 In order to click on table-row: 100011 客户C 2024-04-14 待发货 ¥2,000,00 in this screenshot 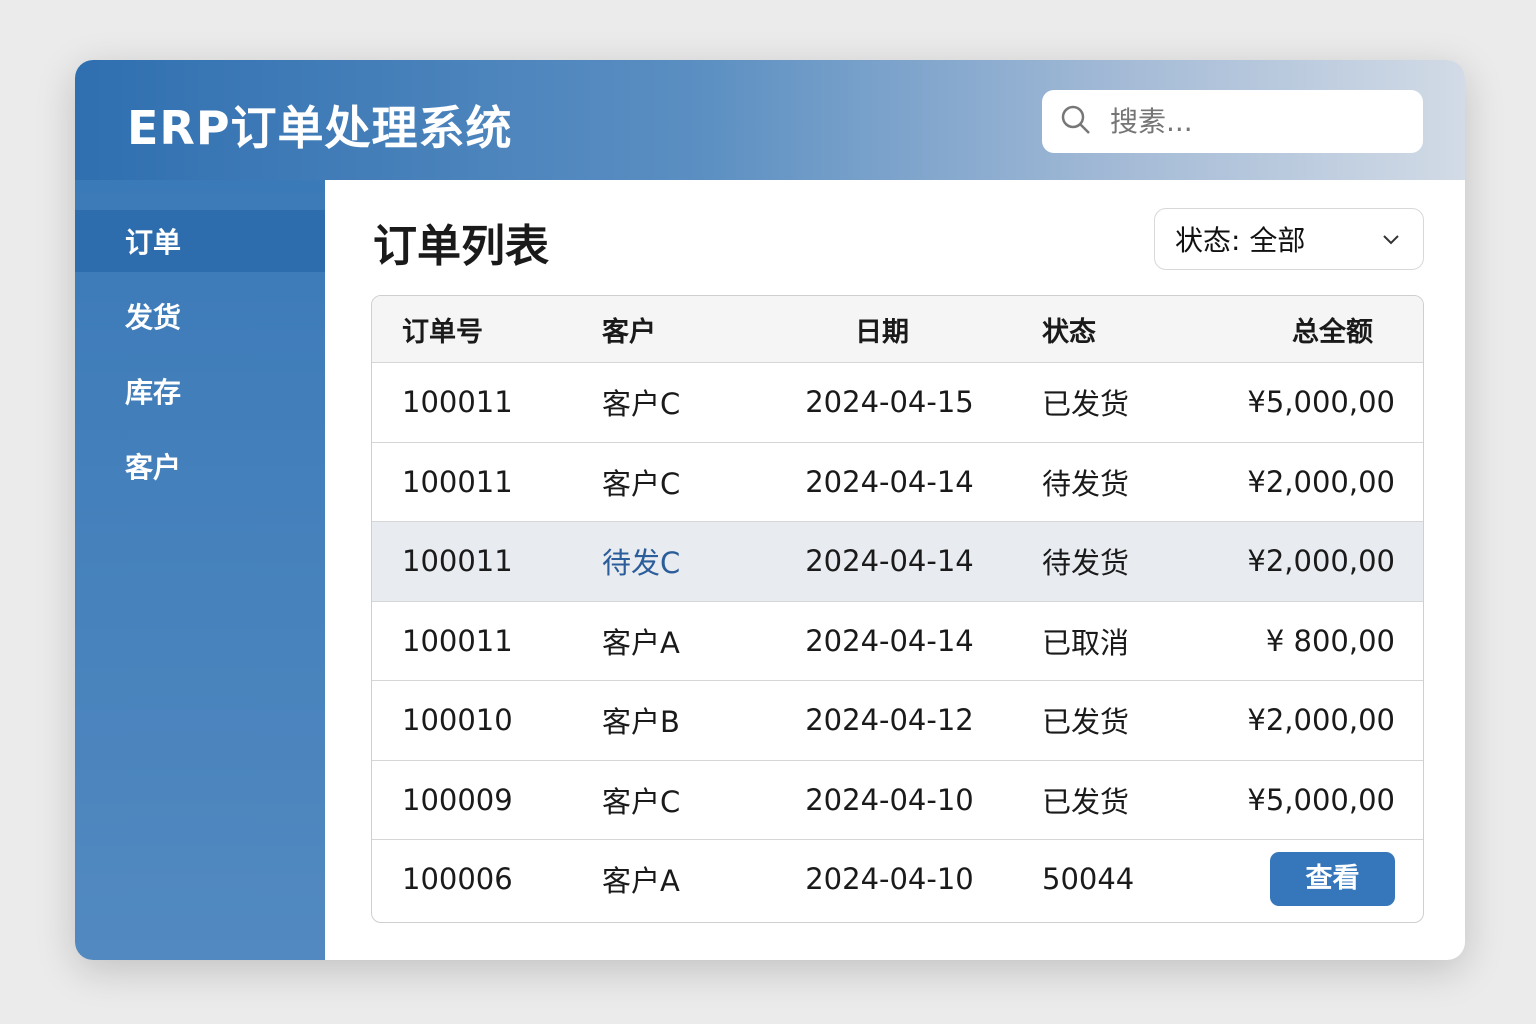, I will do `click(897, 481)`.